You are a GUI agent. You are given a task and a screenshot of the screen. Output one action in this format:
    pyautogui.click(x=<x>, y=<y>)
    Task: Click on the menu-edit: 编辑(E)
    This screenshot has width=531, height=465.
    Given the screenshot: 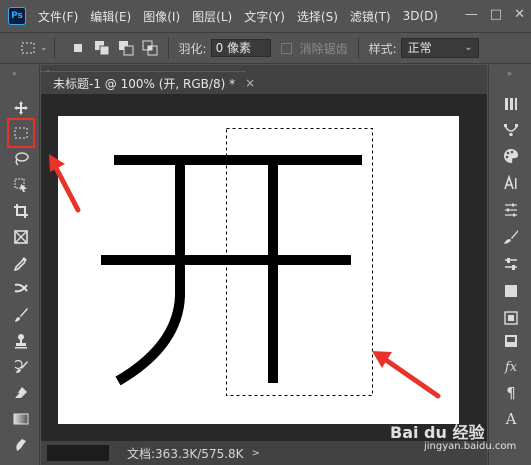 What is the action you would take?
    pyautogui.click(x=110, y=16)
    